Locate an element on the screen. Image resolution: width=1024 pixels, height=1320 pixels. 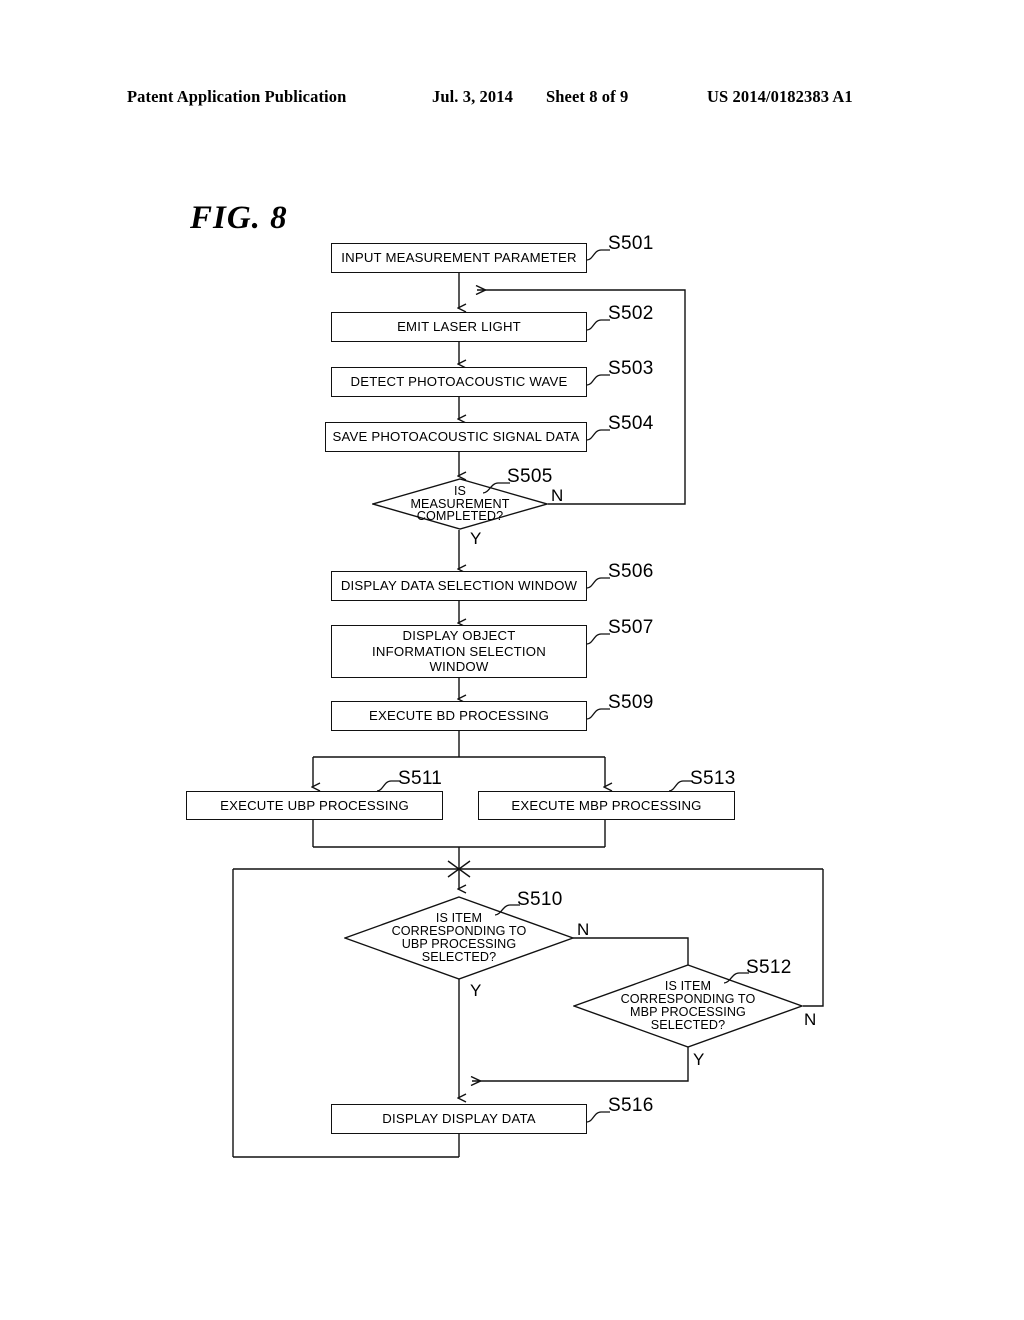
flow-node-s504-label: SAVE PHOTOACOUSTIC SIGNAL DATA is located at coordinates (456, 437).